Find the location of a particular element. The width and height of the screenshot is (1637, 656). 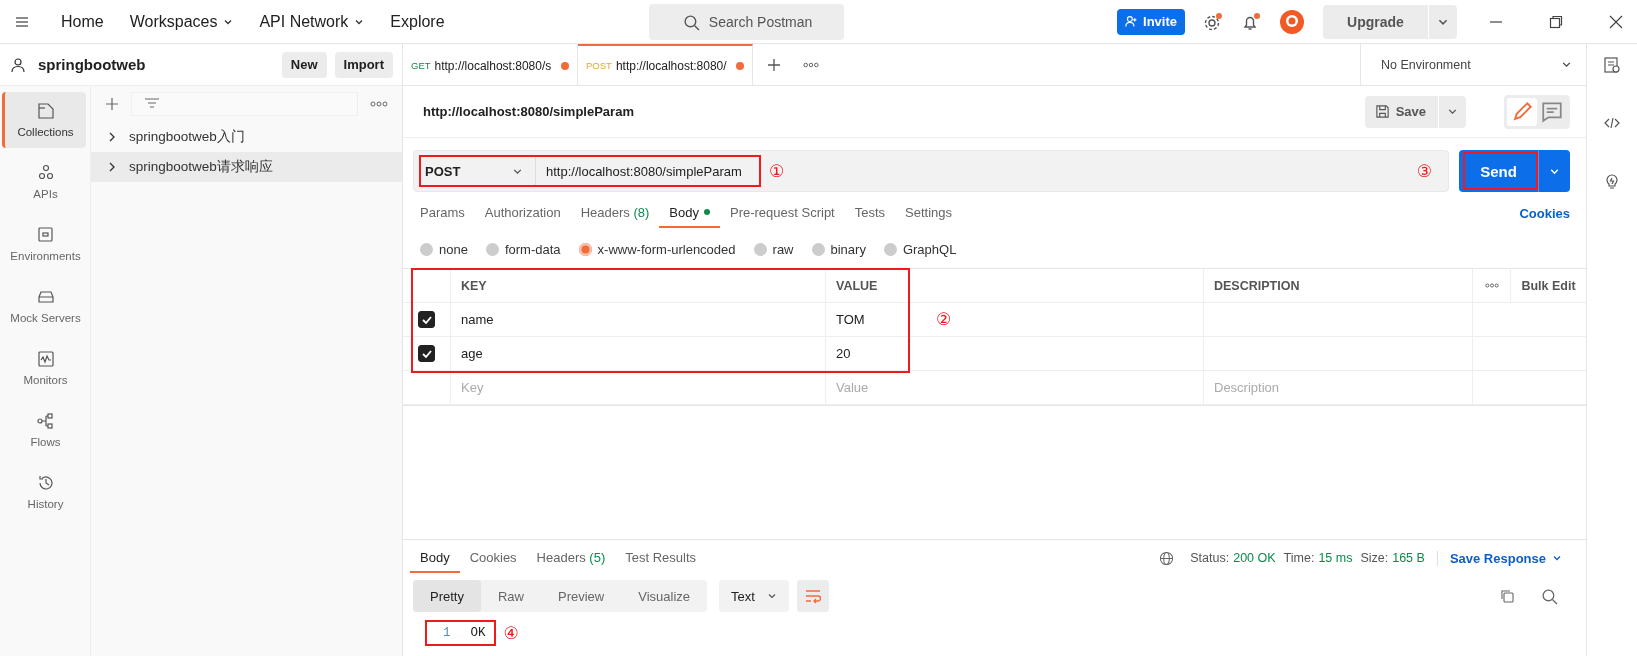

annotation-number: ④ is located at coordinates (511, 633).